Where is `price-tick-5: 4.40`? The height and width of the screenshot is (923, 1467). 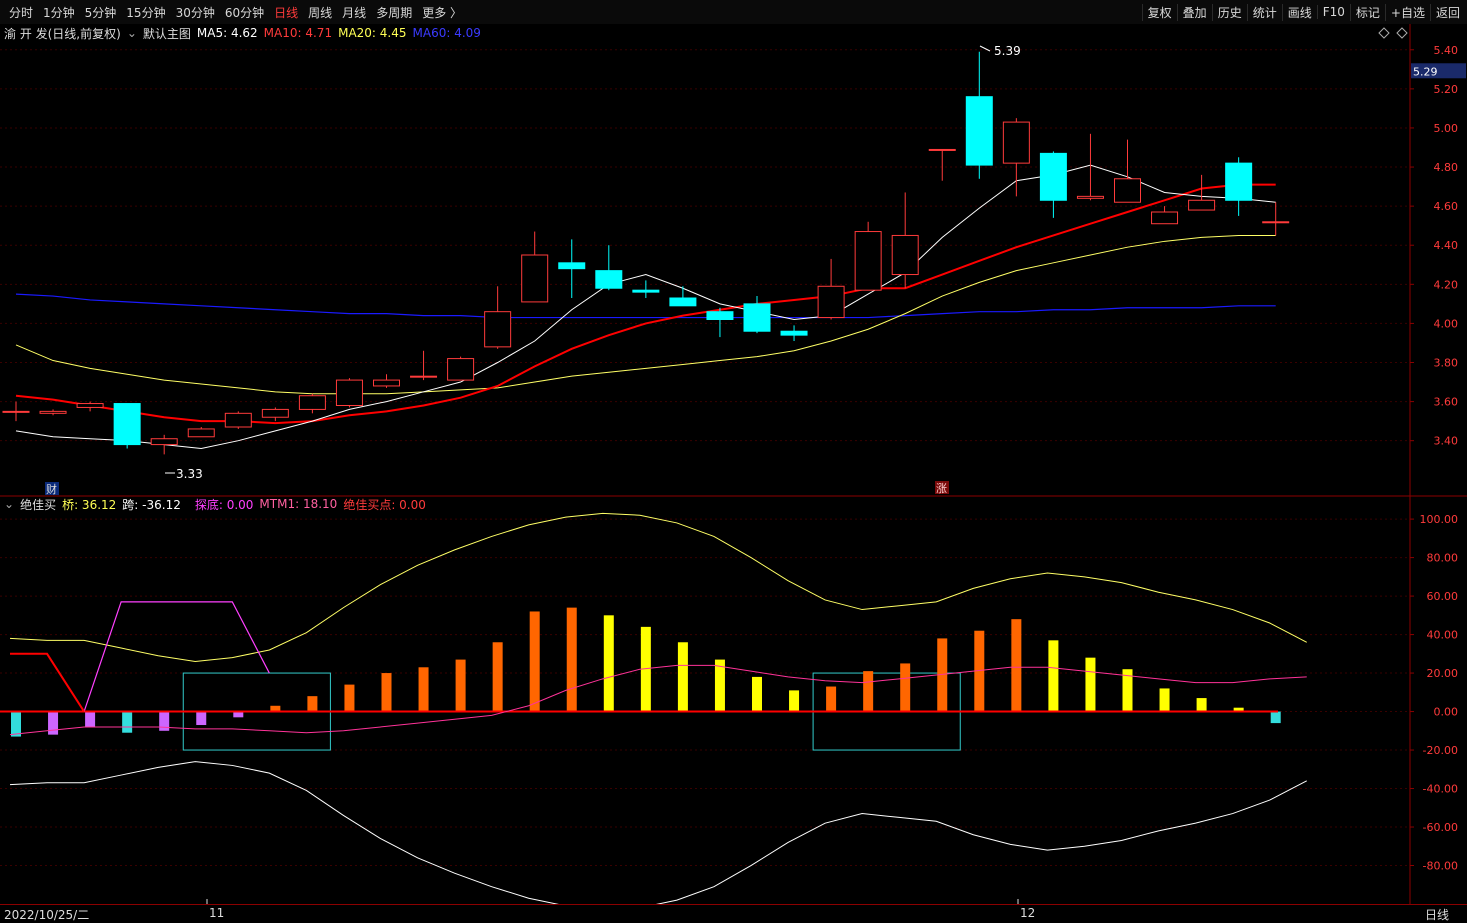
price-tick-5: 4.40 is located at coordinates (1446, 245).